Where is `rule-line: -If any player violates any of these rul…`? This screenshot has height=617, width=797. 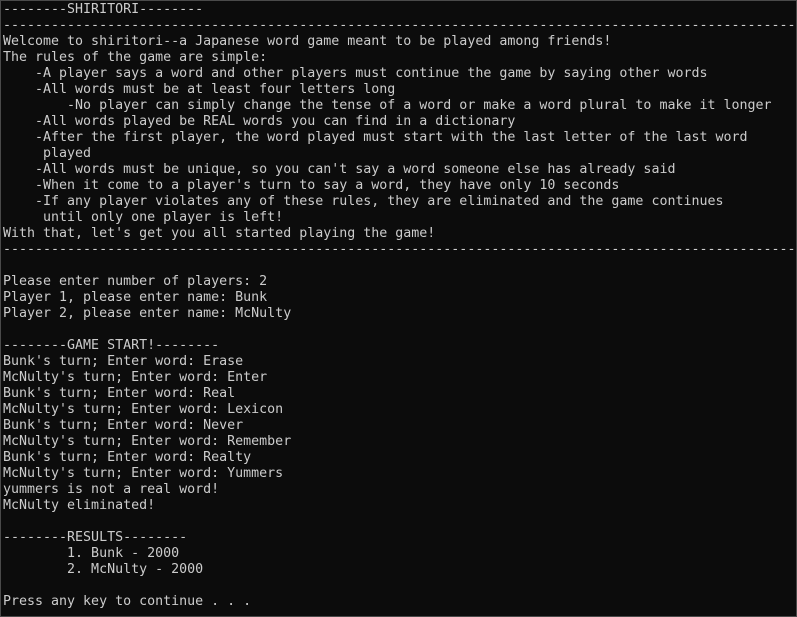 rule-line: -If any player violates any of these rul… is located at coordinates (363, 201).